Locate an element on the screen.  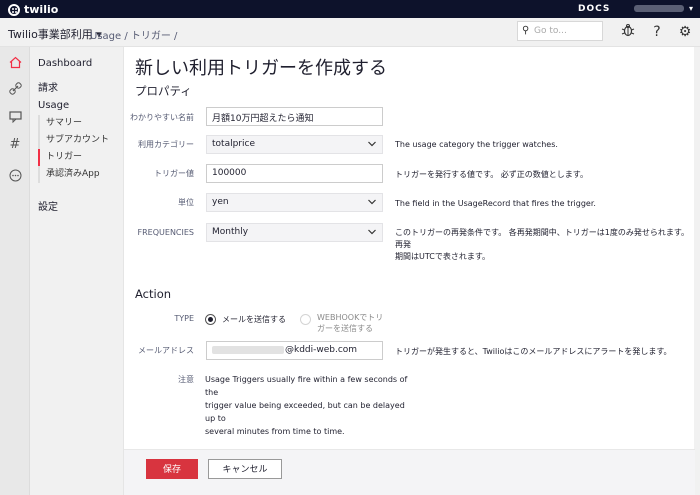
bug-icon is located at coordinates (628, 32).